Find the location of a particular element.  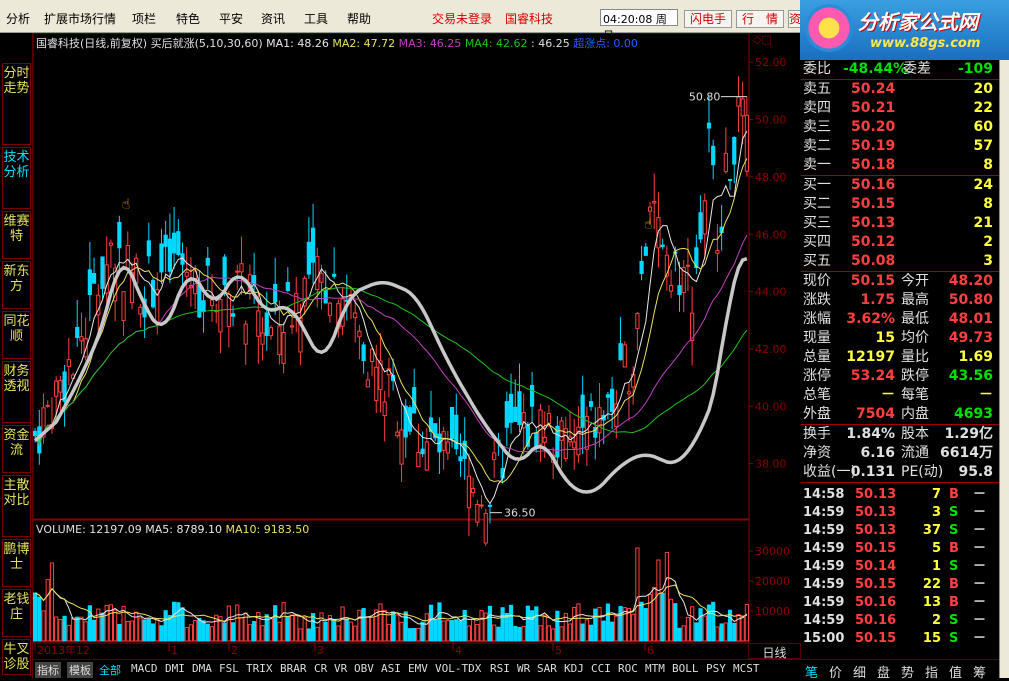

indicator-tab: CR is located at coordinates (320, 668).